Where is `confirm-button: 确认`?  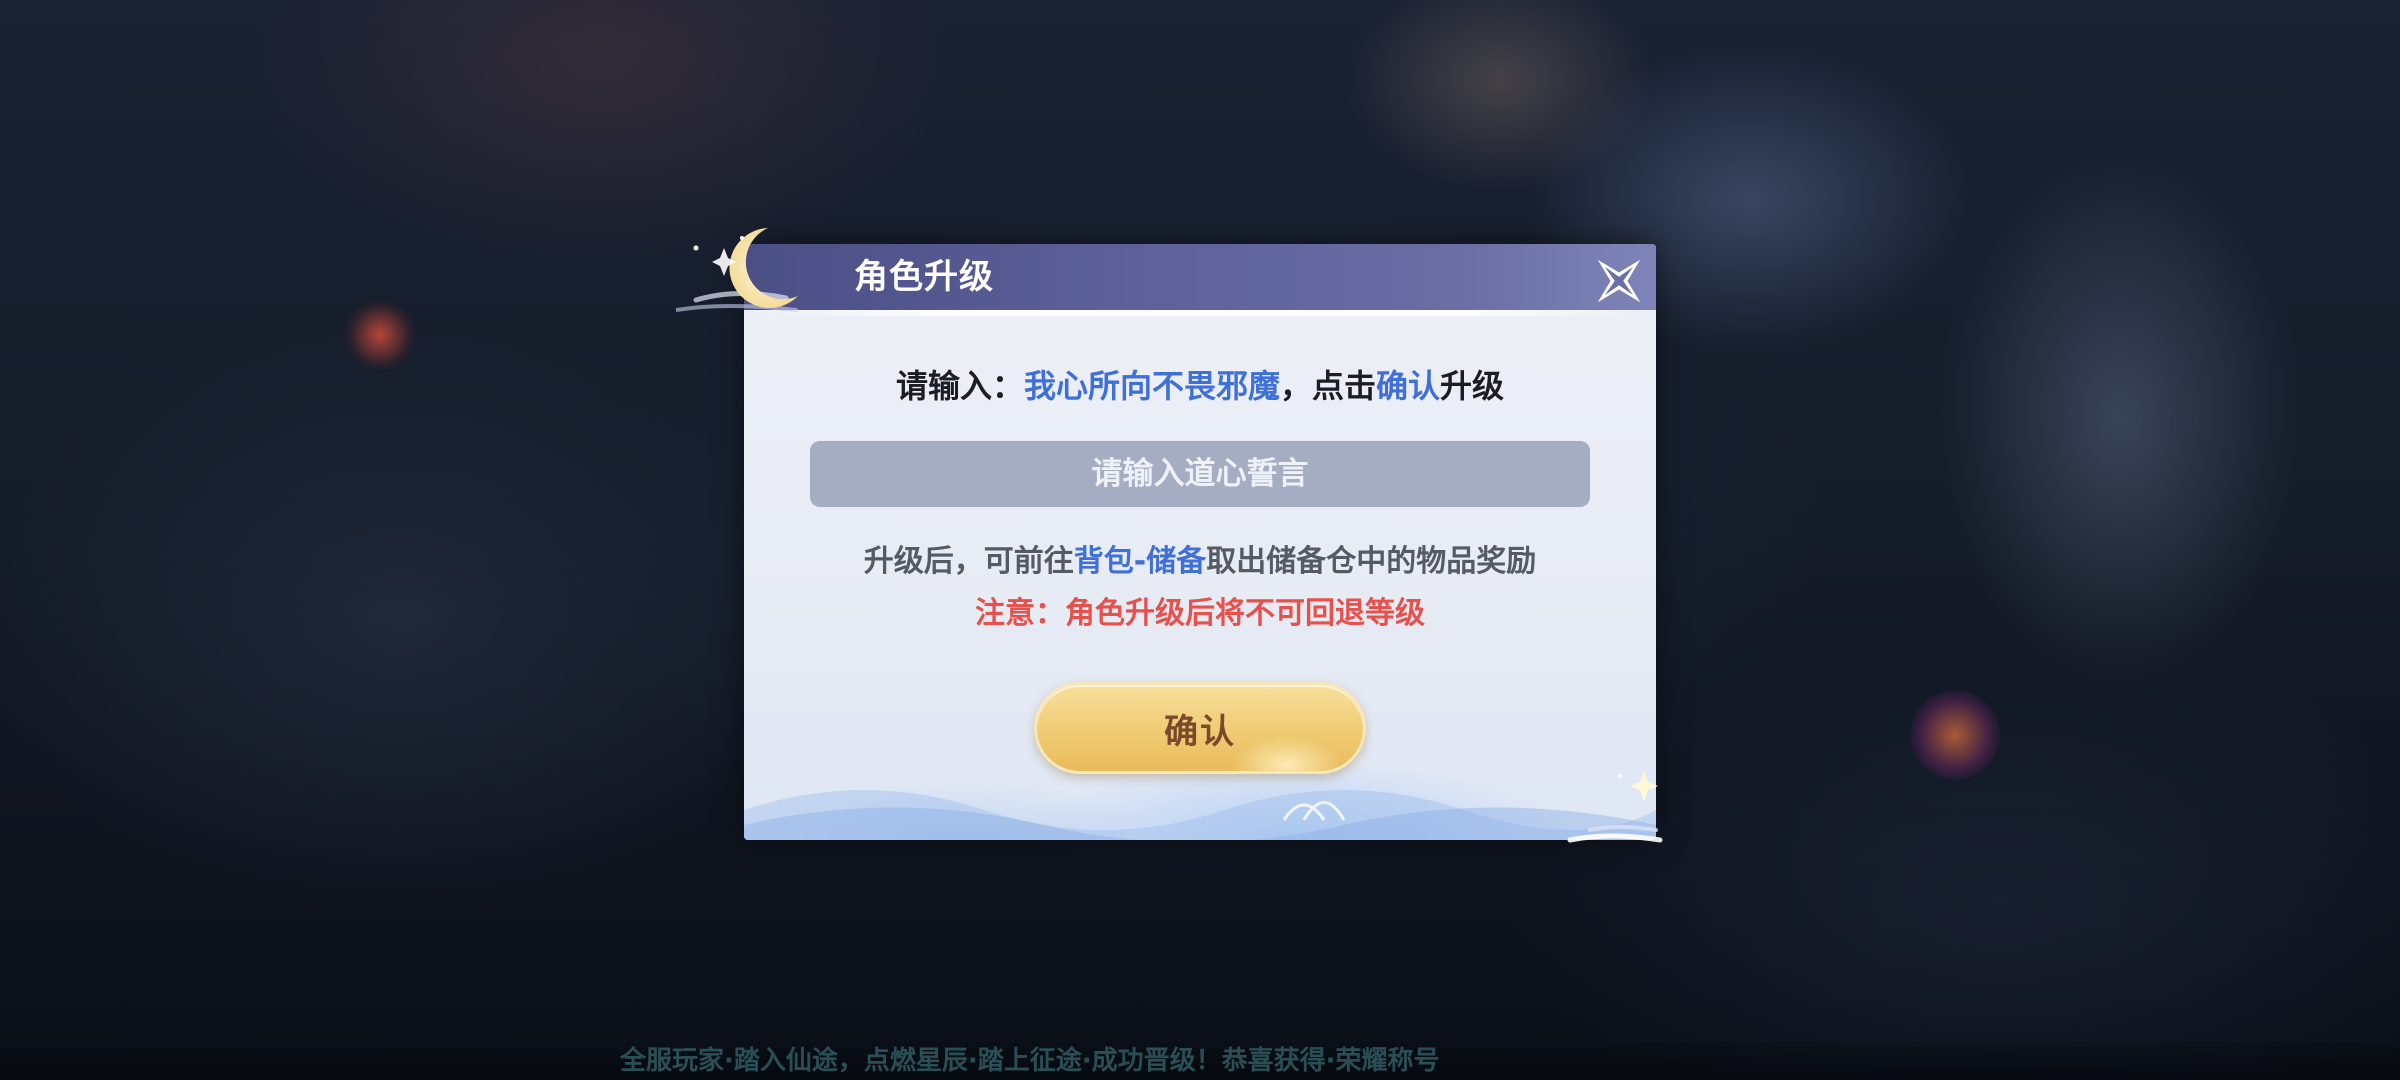 confirm-button: 确认 is located at coordinates (1200, 728).